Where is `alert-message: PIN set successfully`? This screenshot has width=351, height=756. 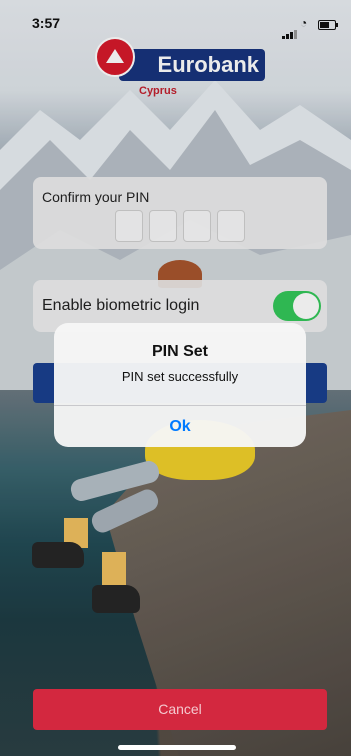
alert-message: PIN set successfully is located at coordinates (180, 376).